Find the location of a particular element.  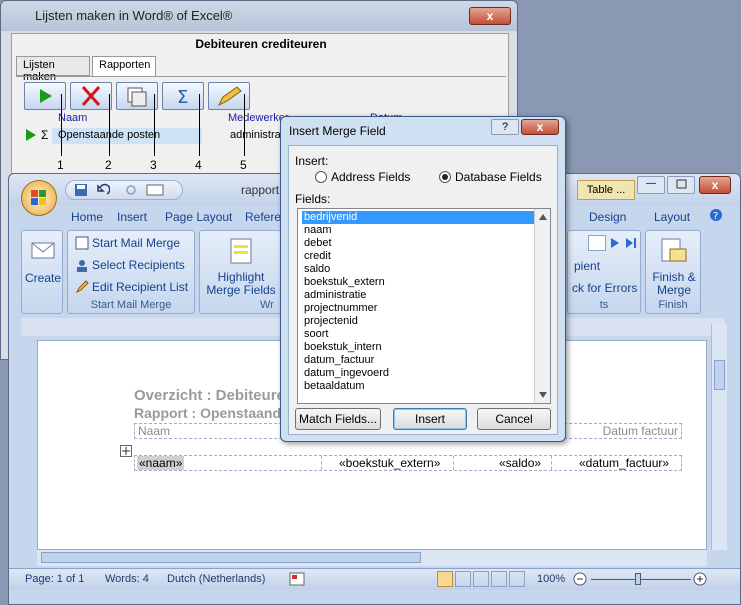

address-fields-label: Address Fields is located at coordinates (371, 177).